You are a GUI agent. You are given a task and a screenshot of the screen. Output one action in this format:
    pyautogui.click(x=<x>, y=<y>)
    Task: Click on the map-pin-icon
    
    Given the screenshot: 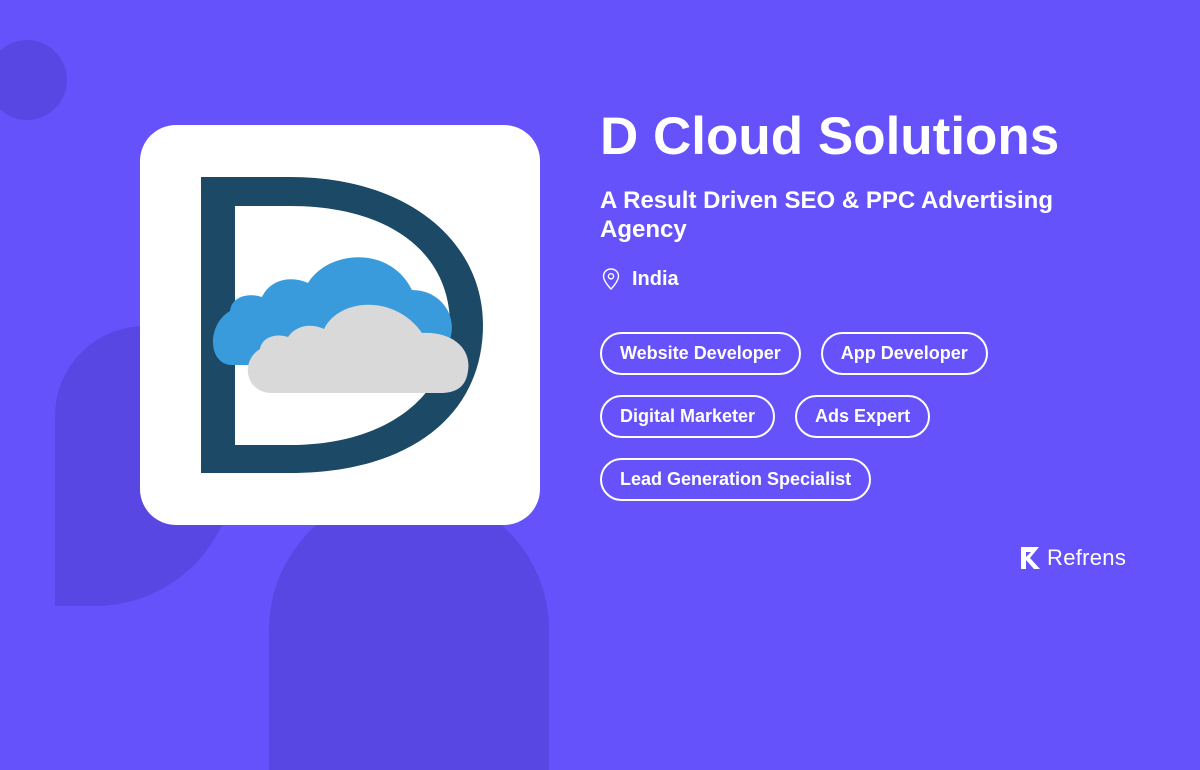 What is the action you would take?
    pyautogui.click(x=611, y=279)
    